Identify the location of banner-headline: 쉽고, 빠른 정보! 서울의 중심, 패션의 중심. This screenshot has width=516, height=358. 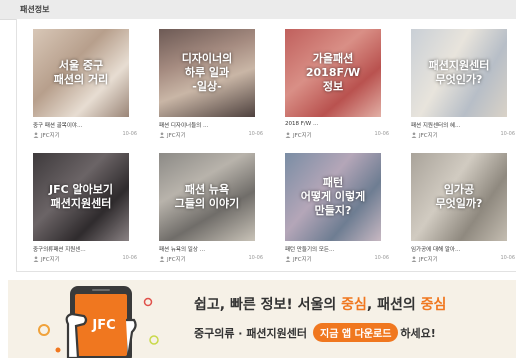
(320, 304).